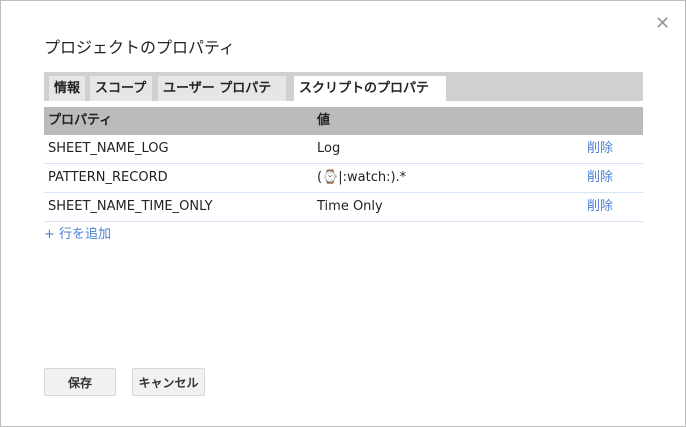  I want to click on table-row: SHEET_NAME_TIME_ONLY Time Only 削除, so click(343, 207).